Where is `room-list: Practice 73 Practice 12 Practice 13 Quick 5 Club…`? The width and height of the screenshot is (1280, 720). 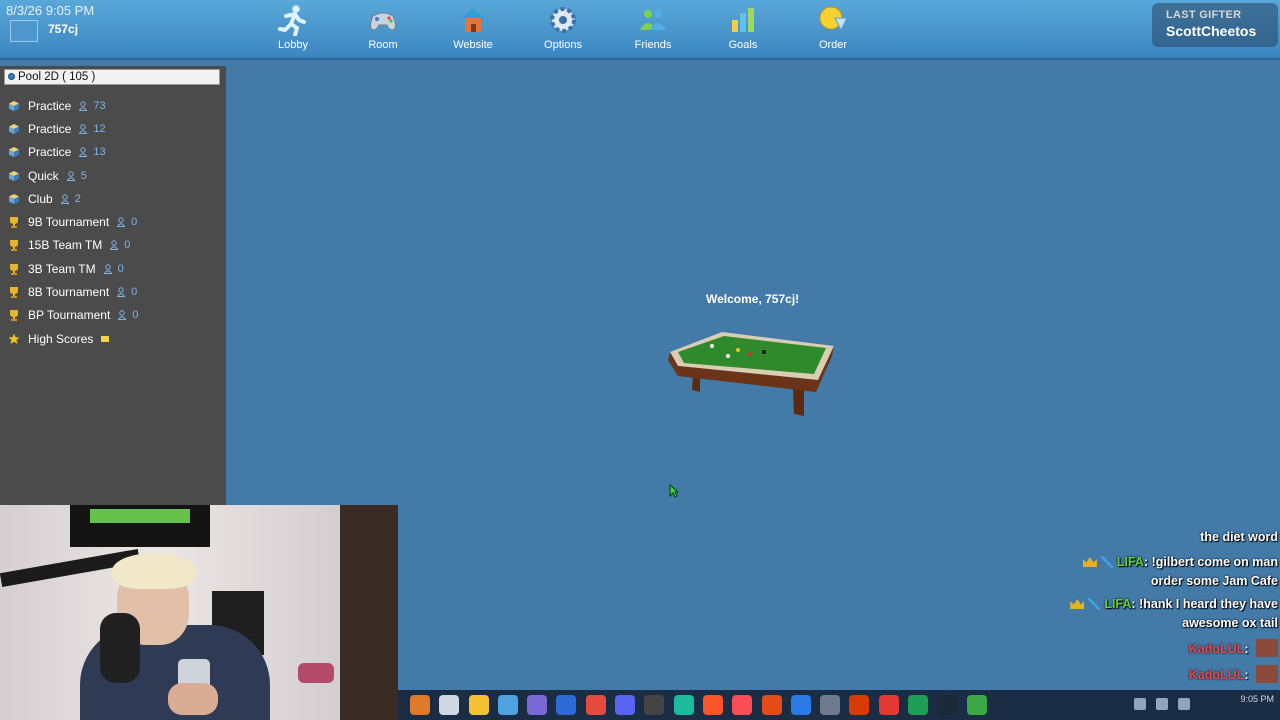 room-list: Practice 73 Practice 12 Practice 13 Quick 5 Club… is located at coordinates (113, 222).